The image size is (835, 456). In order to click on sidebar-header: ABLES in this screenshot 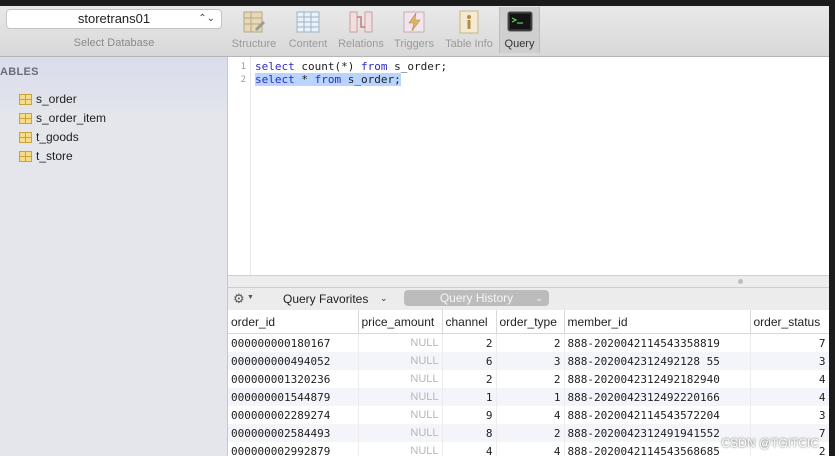, I will do `click(19, 72)`.